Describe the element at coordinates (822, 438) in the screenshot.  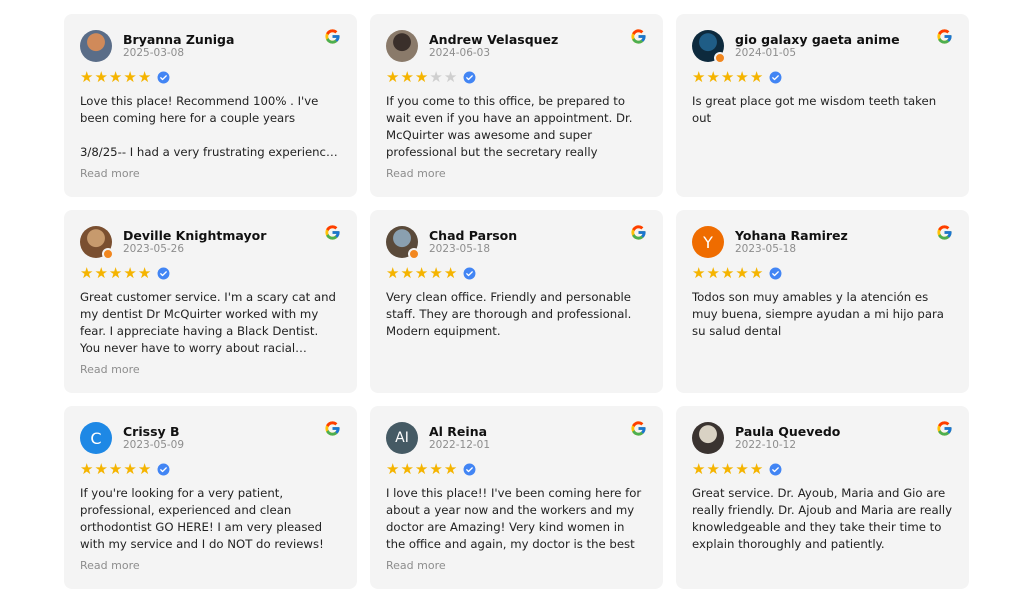
I see `review-header: Paula Quevedo 2022-10-12` at that location.